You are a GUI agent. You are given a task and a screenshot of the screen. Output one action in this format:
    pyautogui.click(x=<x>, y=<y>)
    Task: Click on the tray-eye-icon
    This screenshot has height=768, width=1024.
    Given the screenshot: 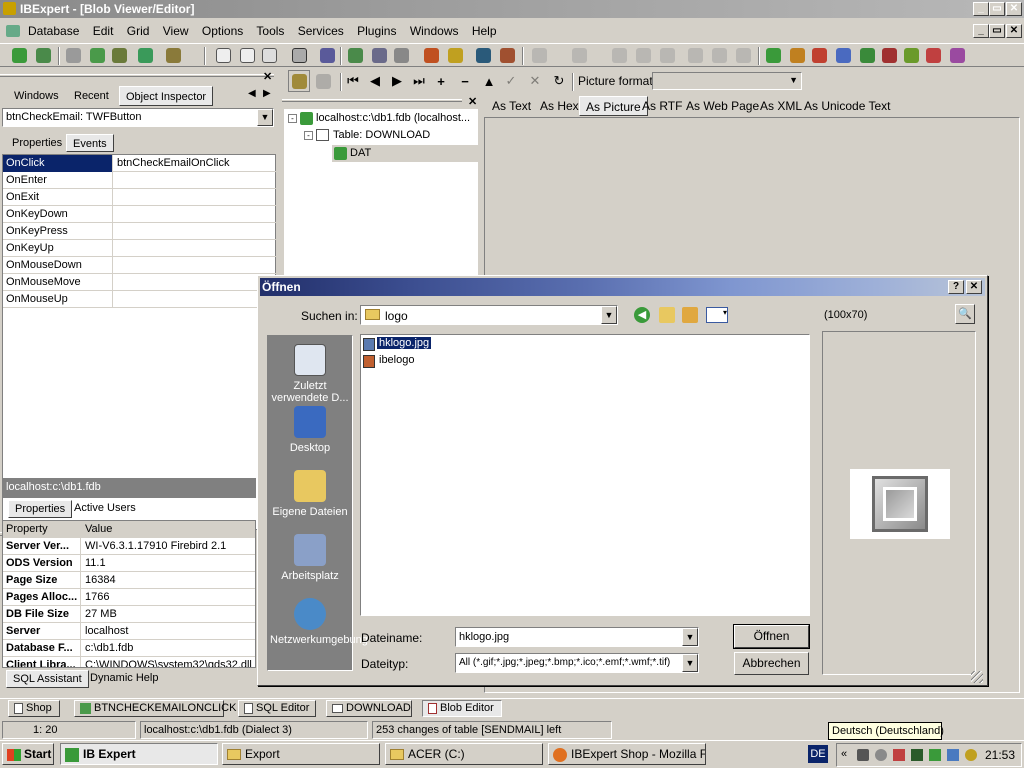 What is the action you would take?
    pyautogui.click(x=971, y=755)
    